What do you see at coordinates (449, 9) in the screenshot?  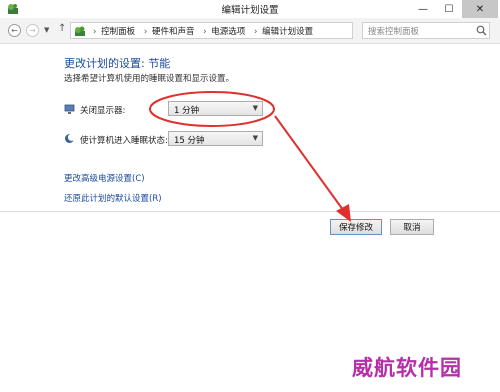 I see `maximize-button: ☐` at bounding box center [449, 9].